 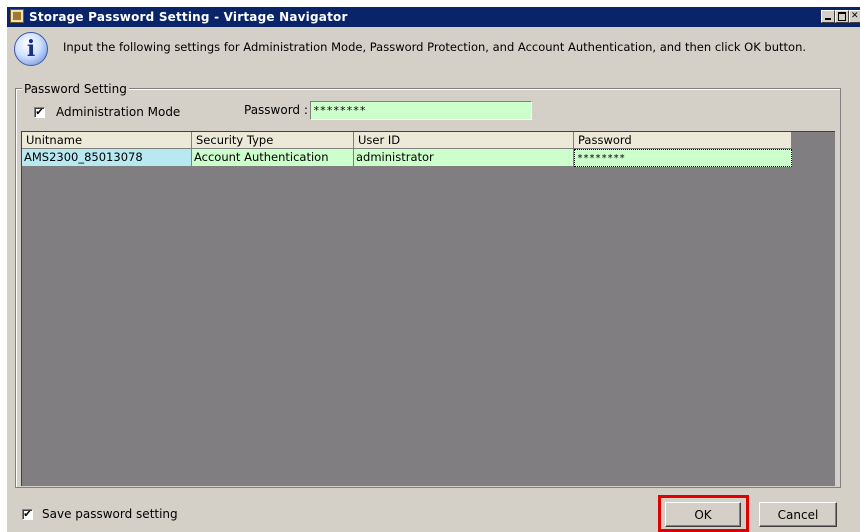 I want to click on app-cube-icon, so click(x=17, y=16).